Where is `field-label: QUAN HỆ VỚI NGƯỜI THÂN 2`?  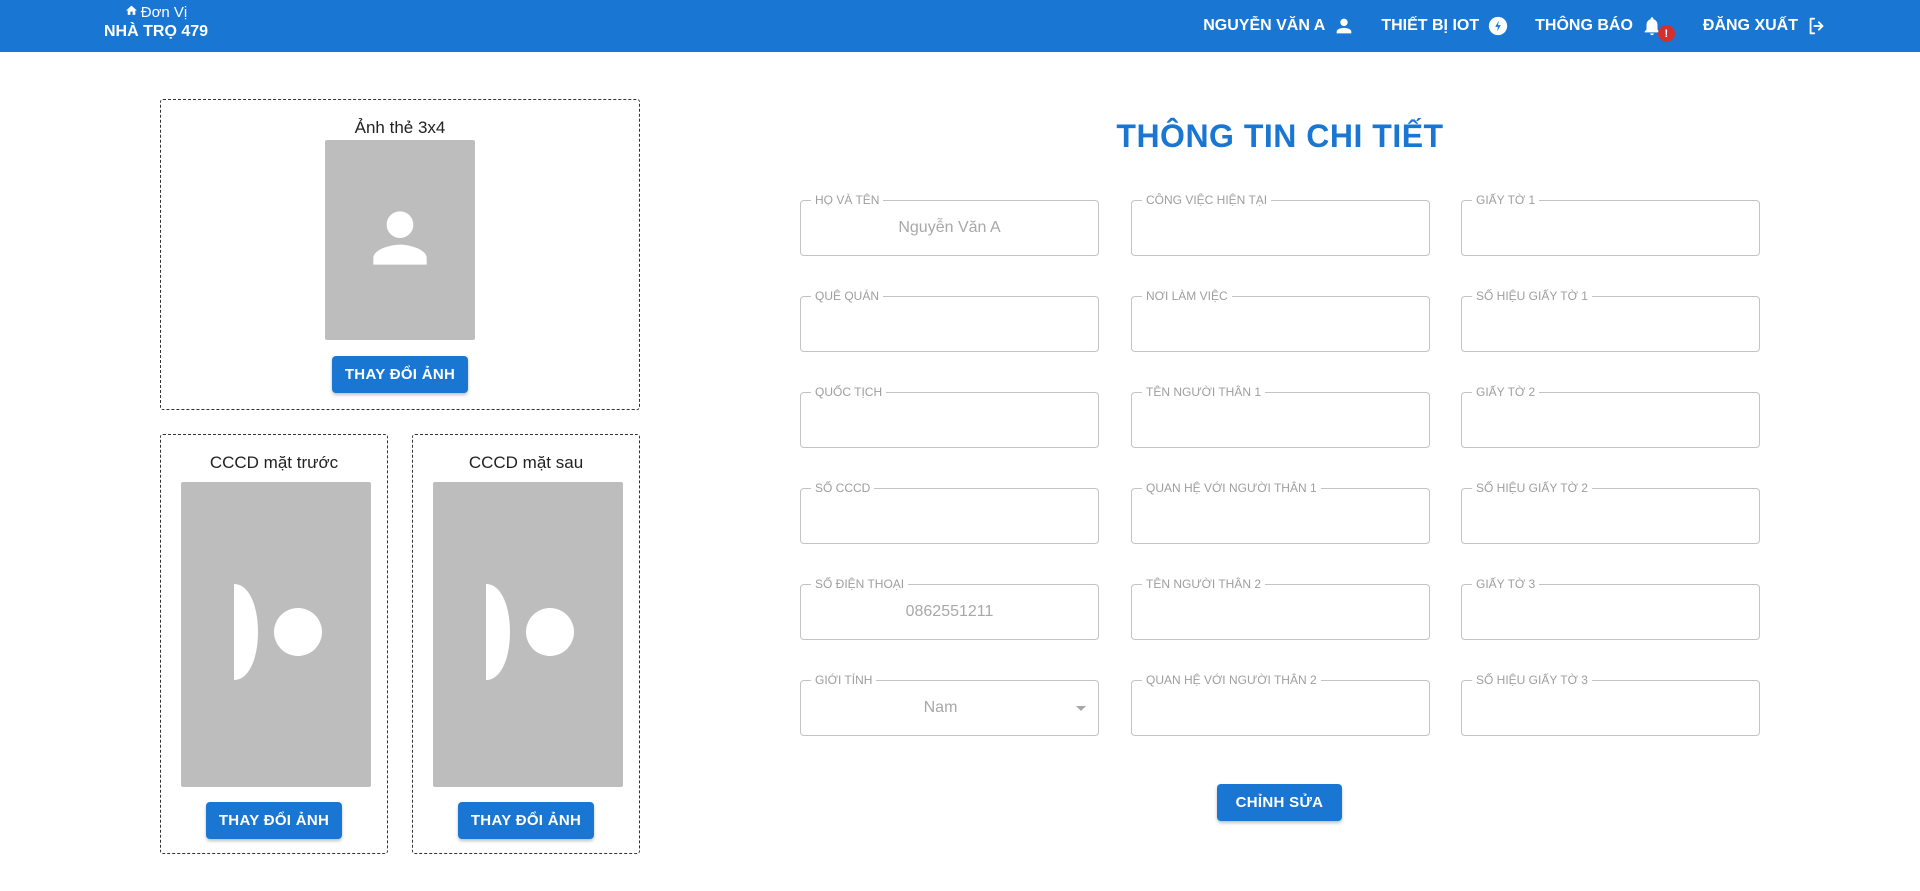 field-label: QUAN HỆ VỚI NGƯỜI THÂN 2 is located at coordinates (1231, 680).